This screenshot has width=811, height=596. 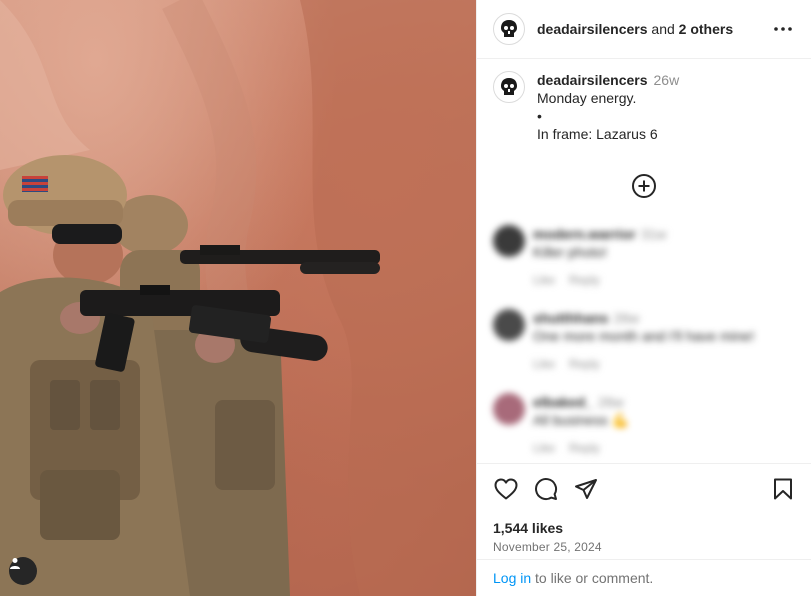 I want to click on bookmark-icon, so click(x=783, y=489).